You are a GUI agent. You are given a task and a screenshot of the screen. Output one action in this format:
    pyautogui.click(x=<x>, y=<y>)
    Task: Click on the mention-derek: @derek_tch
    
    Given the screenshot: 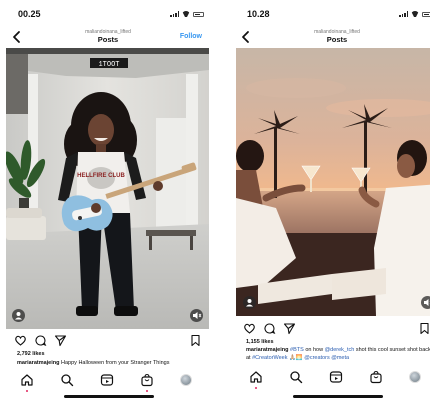 What is the action you would take?
    pyautogui.click(x=340, y=350)
    